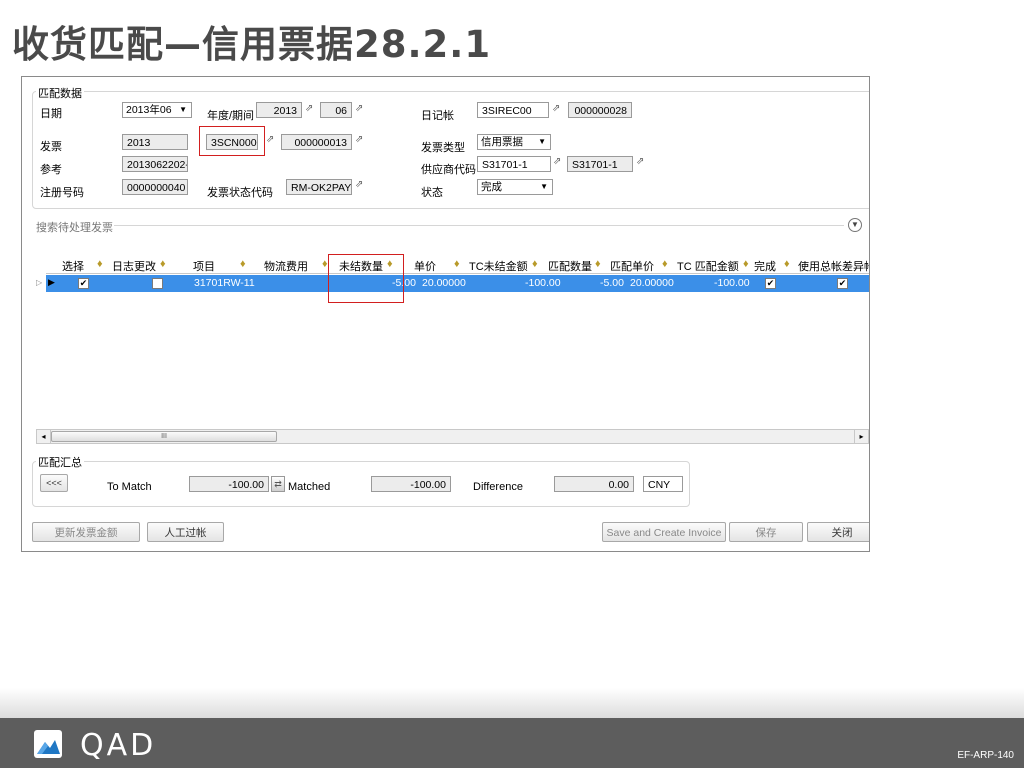 This screenshot has height=768, width=1024. Describe the element at coordinates (39, 282) in the screenshot. I see `row-indicator-icon: ▷` at that location.